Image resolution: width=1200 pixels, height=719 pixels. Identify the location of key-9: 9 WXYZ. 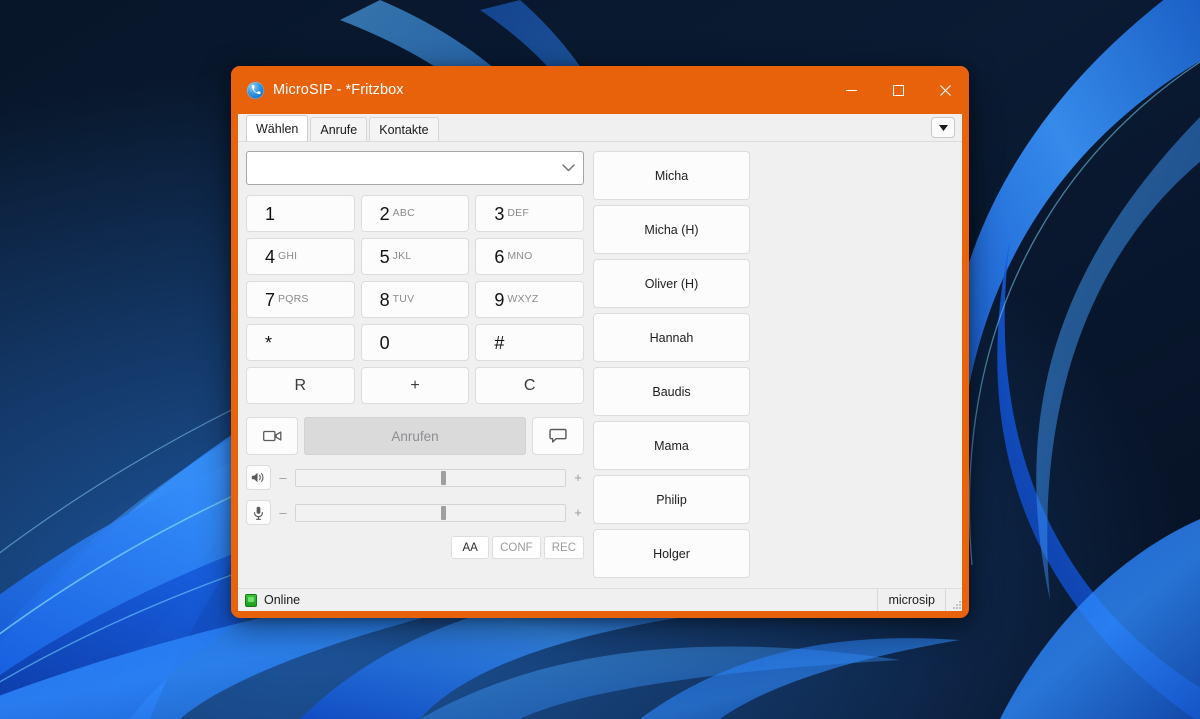
(529, 299).